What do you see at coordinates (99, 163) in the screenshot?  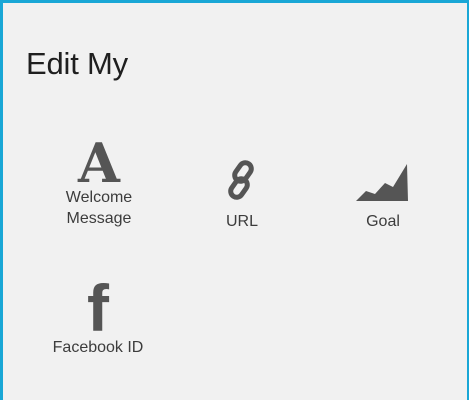 I see `letter-a-icon: A` at bounding box center [99, 163].